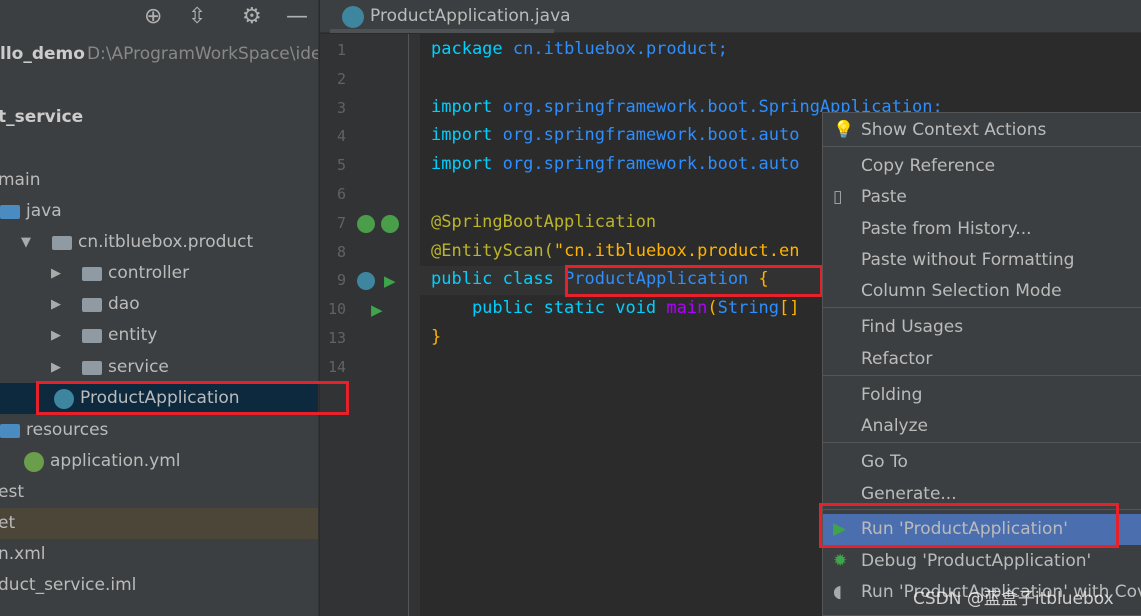 This screenshot has width=1141, height=616. Describe the element at coordinates (252, 17) in the screenshot. I see `gear-icon: ⚙` at that location.